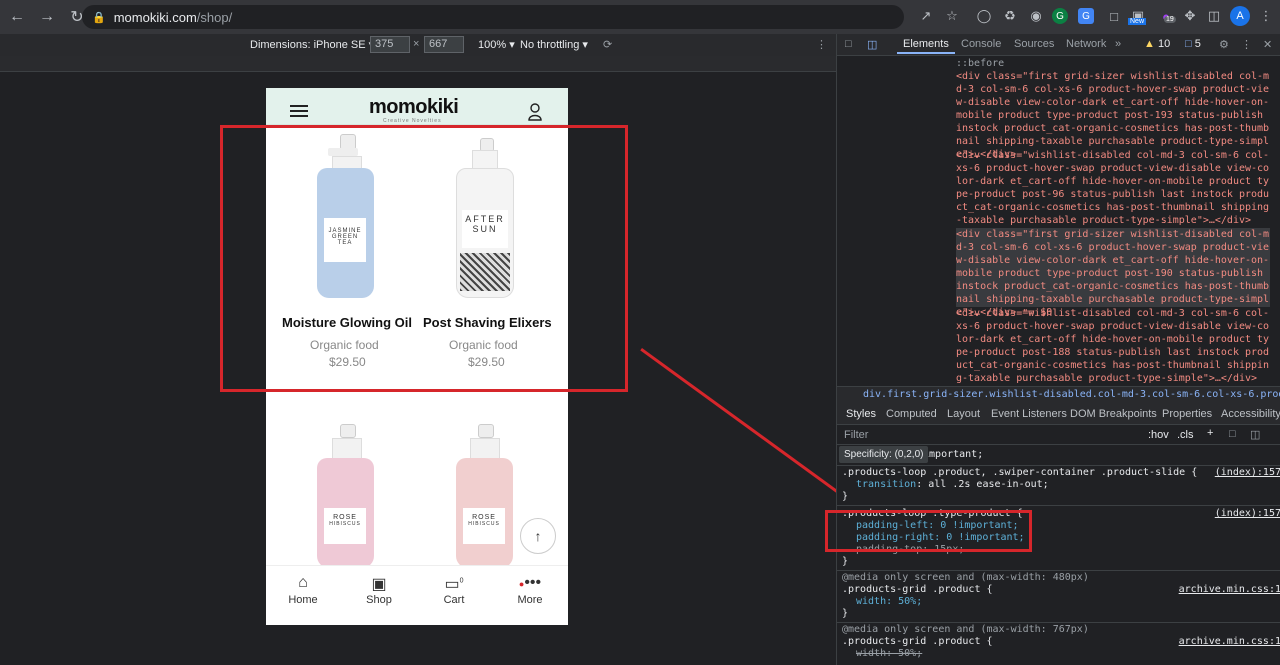 The image size is (1280, 665). I want to click on tab-dom-breakpoints: DOM Breakpoints, so click(1113, 414).